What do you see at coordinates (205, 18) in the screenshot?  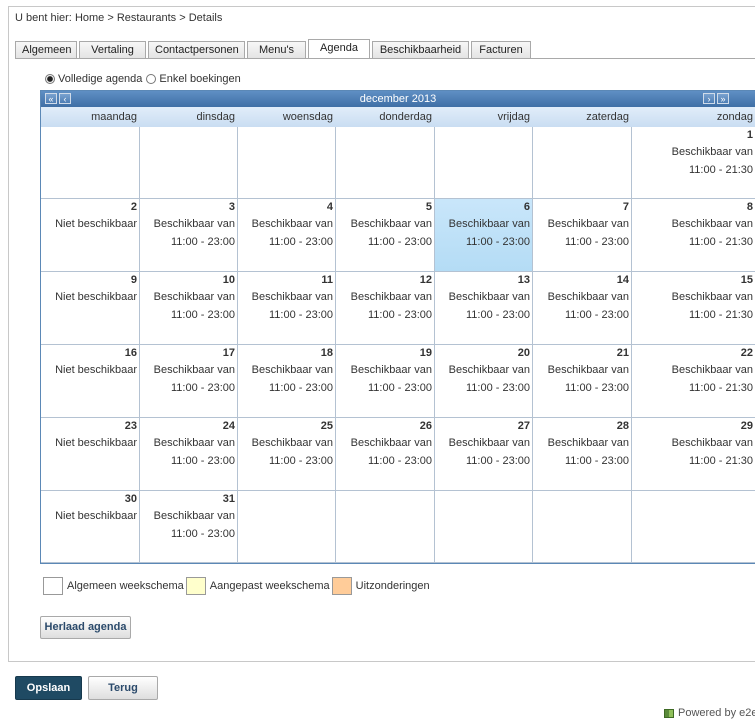 I see `breadcrumb-details: Details` at bounding box center [205, 18].